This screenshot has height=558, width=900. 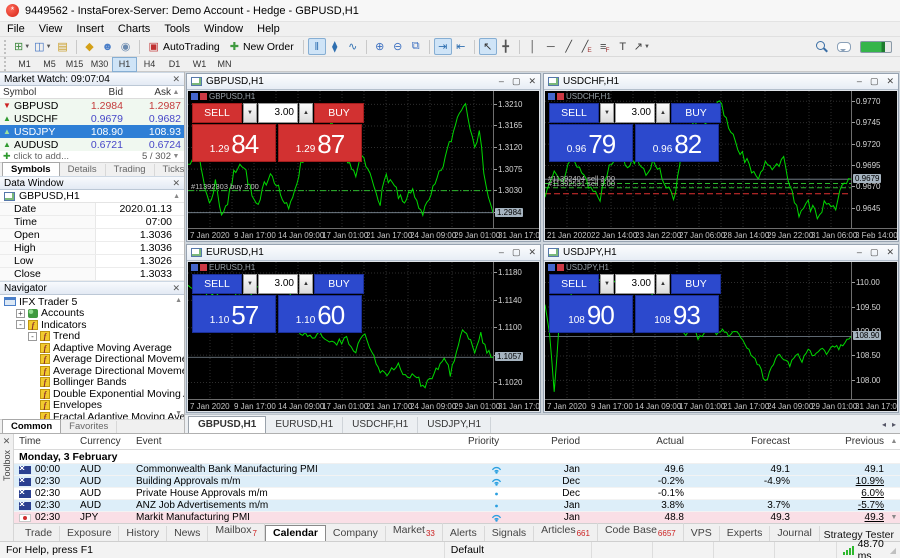 What do you see at coordinates (363, 82) in the screenshot?
I see `chart-window-titlebar: GBPUSD,H1 – ▢ ✕` at bounding box center [363, 82].